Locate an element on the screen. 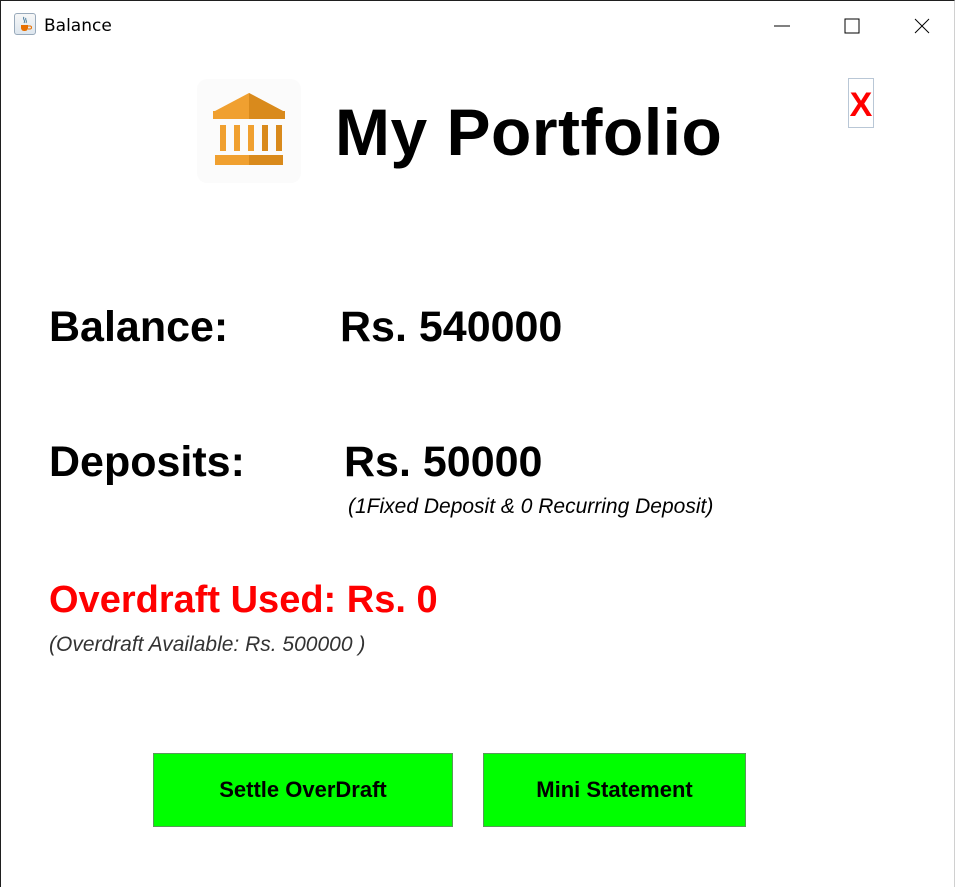  deposits-label: Deposits: is located at coordinates (147, 462).